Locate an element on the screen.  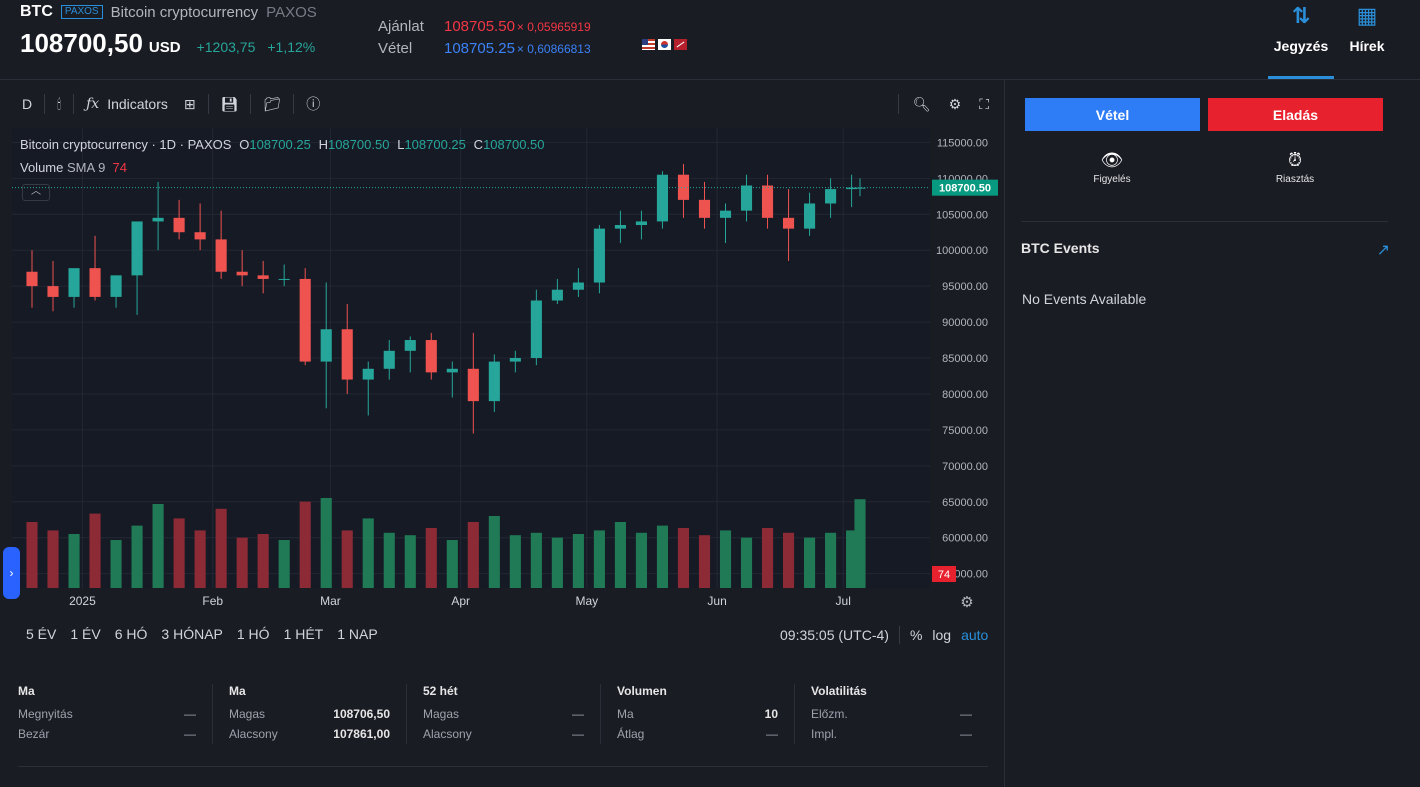
tab-quote: ⇅ Jegyzés is located at coordinates (1301, 39).